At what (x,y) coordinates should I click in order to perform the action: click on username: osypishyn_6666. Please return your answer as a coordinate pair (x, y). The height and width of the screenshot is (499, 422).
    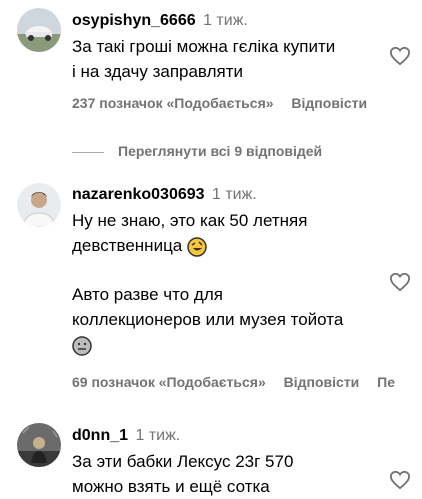
    Looking at the image, I should click on (134, 20).